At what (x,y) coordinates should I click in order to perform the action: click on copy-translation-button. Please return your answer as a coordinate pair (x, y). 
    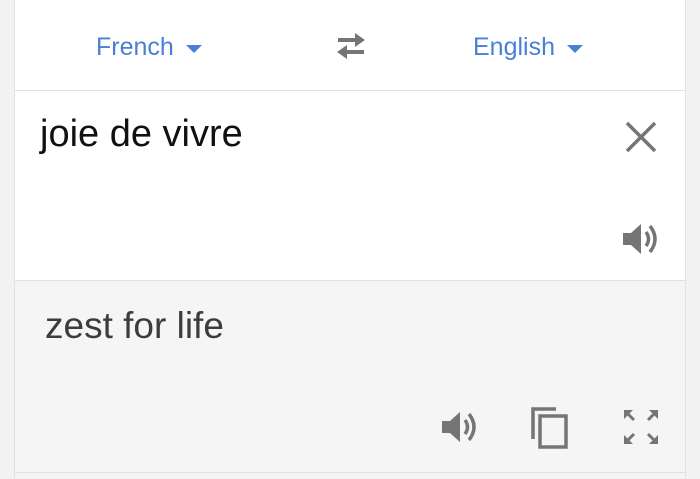
    Looking at the image, I should click on (550, 427).